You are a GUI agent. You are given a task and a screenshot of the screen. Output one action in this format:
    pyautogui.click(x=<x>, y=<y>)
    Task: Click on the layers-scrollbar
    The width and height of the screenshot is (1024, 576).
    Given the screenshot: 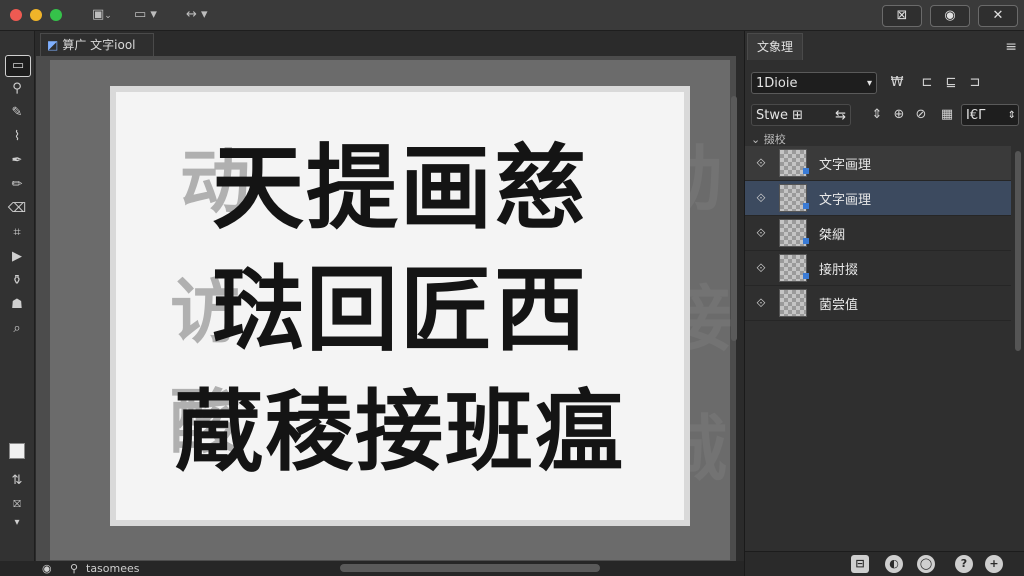 What is the action you would take?
    pyautogui.click(x=1018, y=251)
    